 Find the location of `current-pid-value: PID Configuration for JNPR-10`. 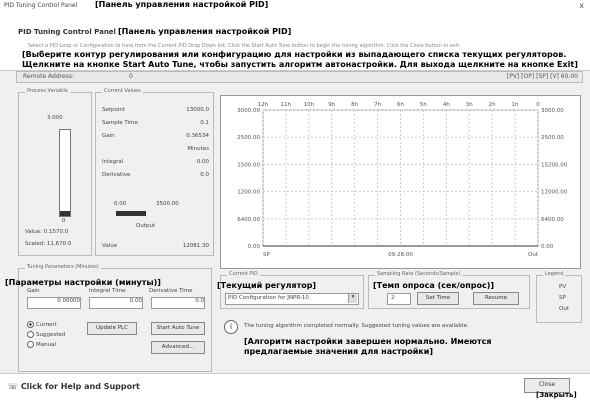

current-pid-value: PID Configuration for JNPR-10 is located at coordinates (268, 298).